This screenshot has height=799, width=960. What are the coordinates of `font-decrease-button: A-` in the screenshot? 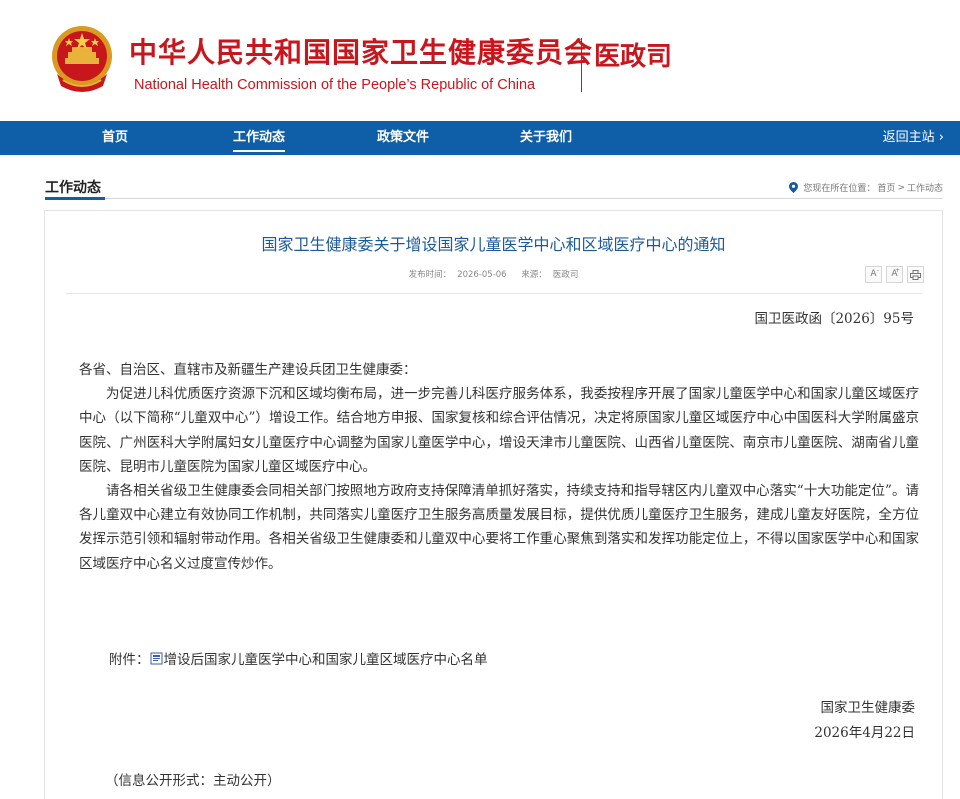 It's located at (873, 274).